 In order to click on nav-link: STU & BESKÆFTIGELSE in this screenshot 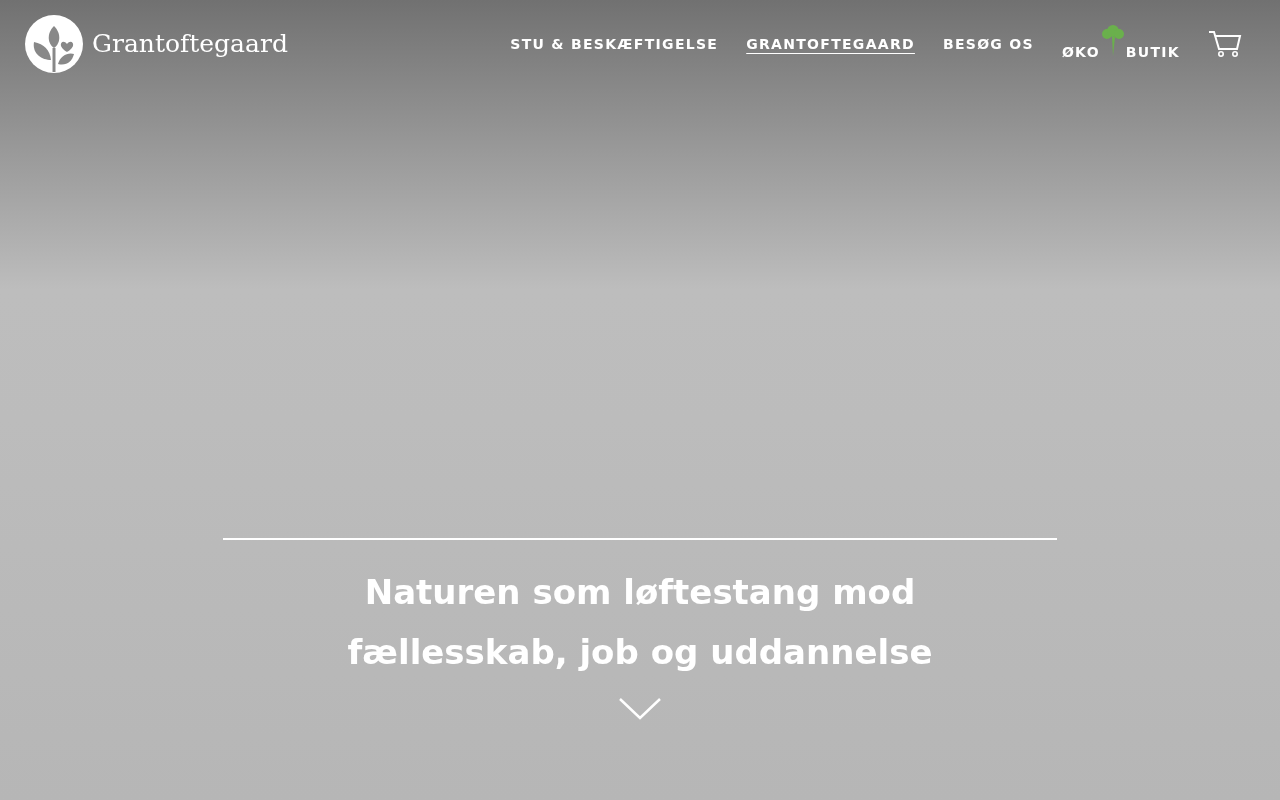, I will do `click(614, 44)`.